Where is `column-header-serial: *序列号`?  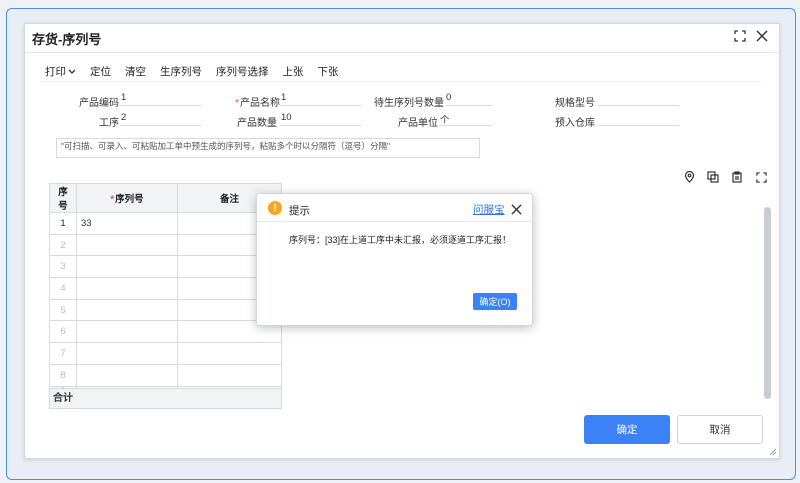
column-header-serial: *序列号 is located at coordinates (127, 198).